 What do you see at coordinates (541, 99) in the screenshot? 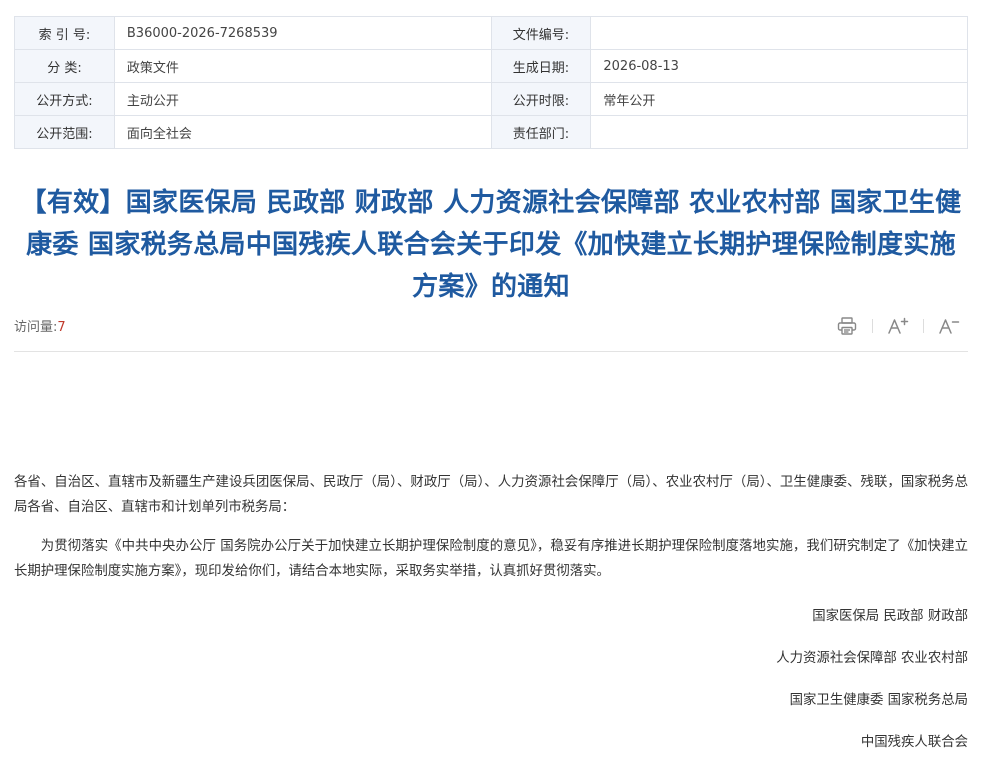
I see `disclosure-period-label: 公开时限:` at bounding box center [541, 99].